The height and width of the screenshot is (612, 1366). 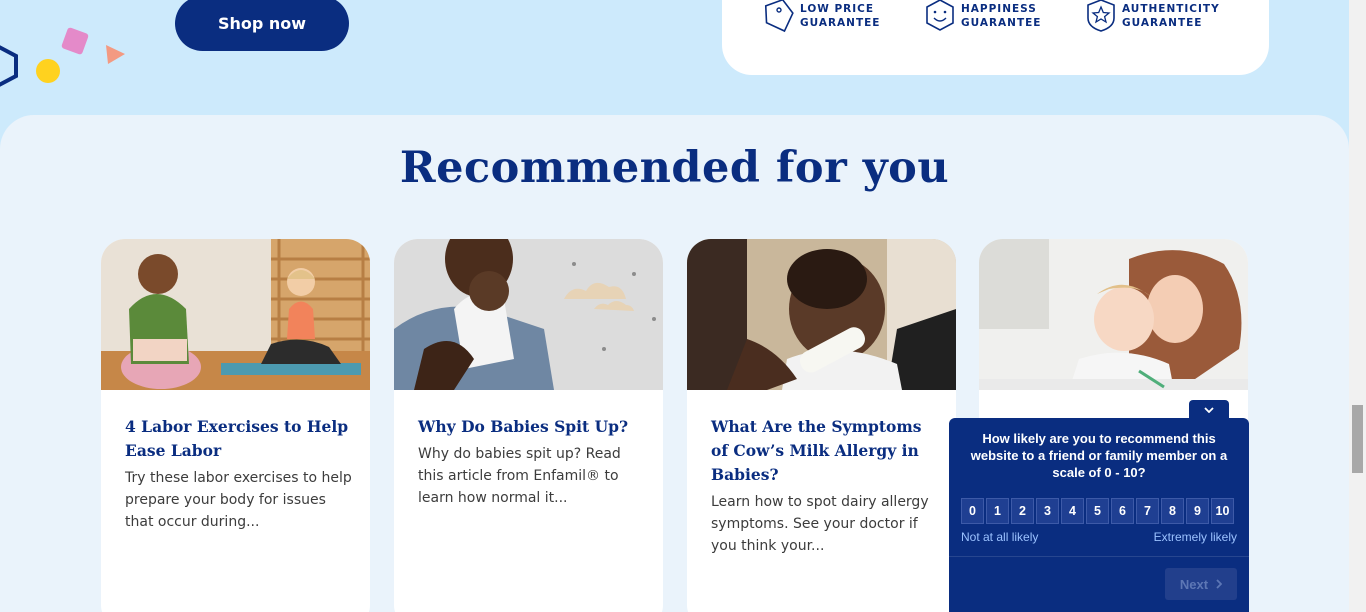 What do you see at coordinates (1122, 511) in the screenshot?
I see `nps-option-6: 6` at bounding box center [1122, 511].